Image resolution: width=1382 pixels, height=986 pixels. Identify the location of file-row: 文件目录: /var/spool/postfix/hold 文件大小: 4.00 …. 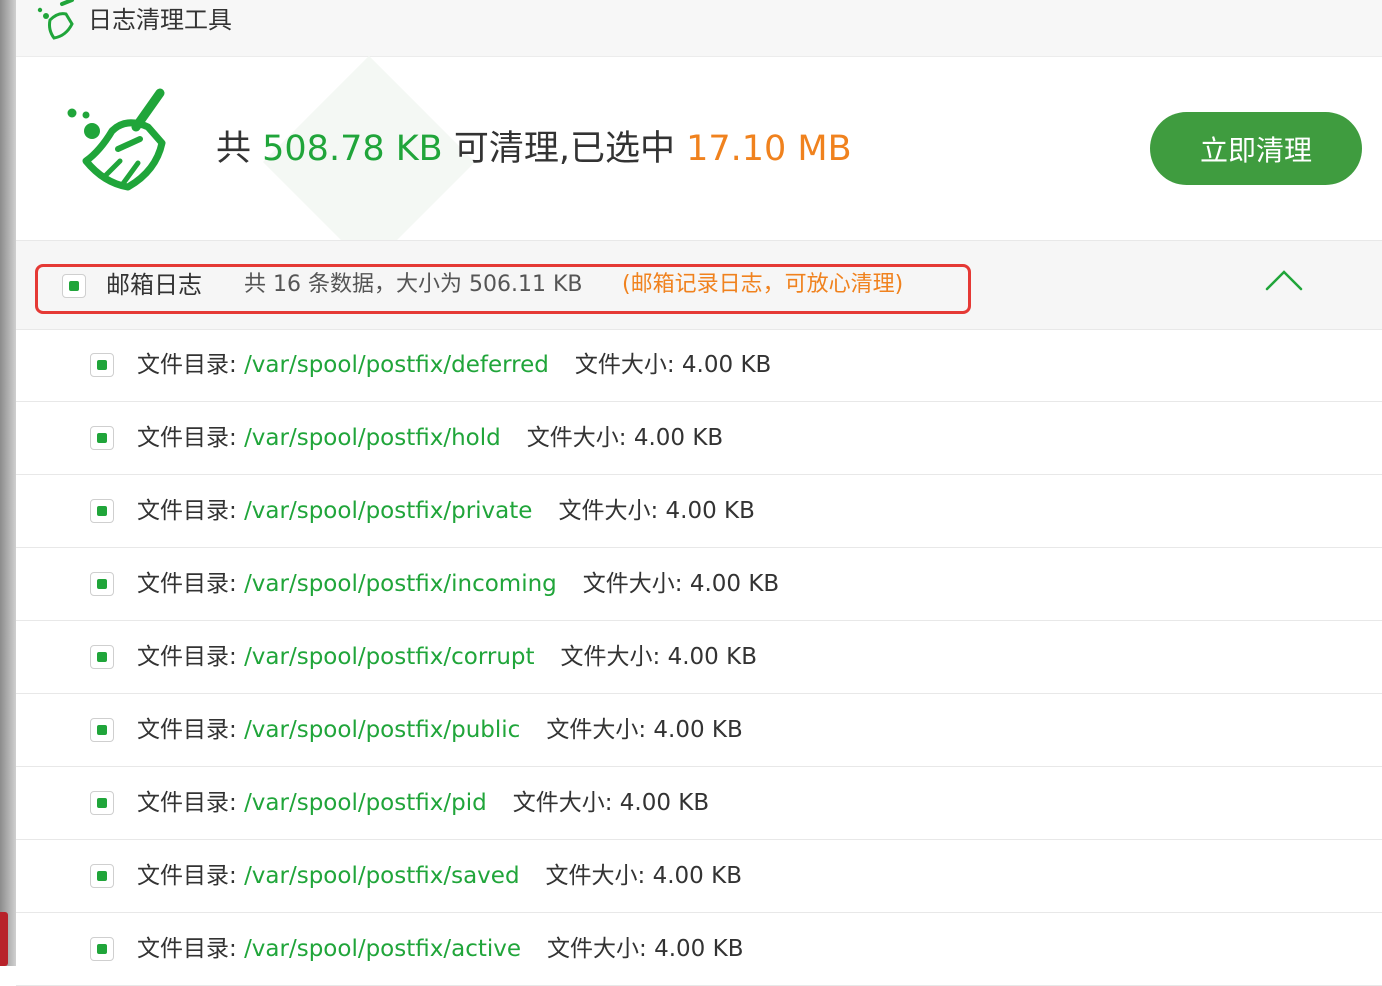
(699, 438).